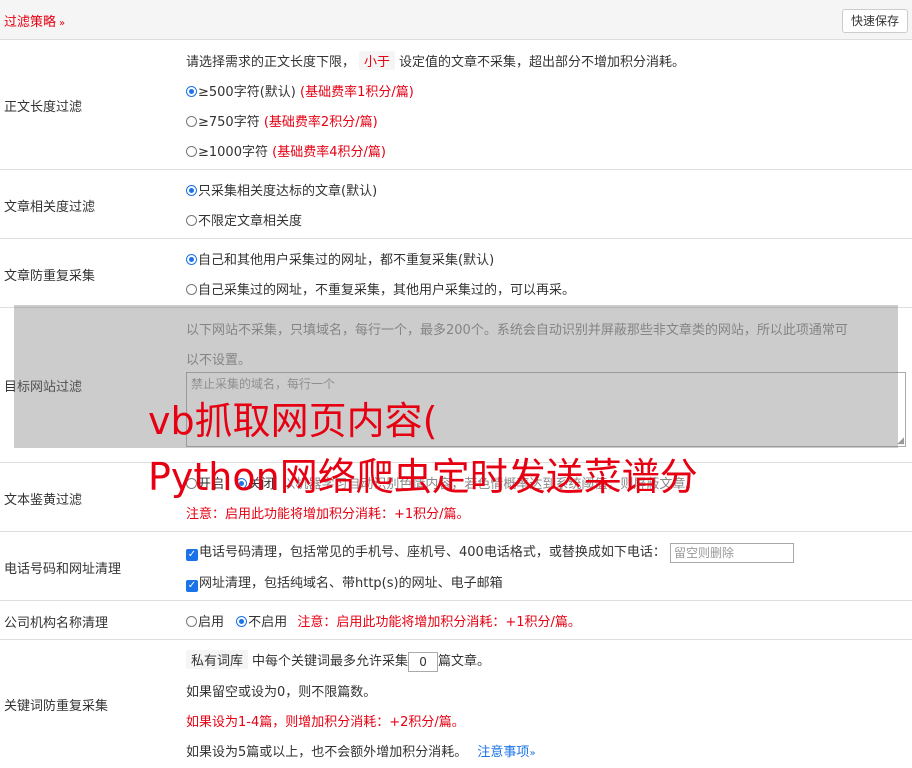 This screenshot has width=912, height=768. I want to click on section-title-text: 过滤策略, so click(30, 22).